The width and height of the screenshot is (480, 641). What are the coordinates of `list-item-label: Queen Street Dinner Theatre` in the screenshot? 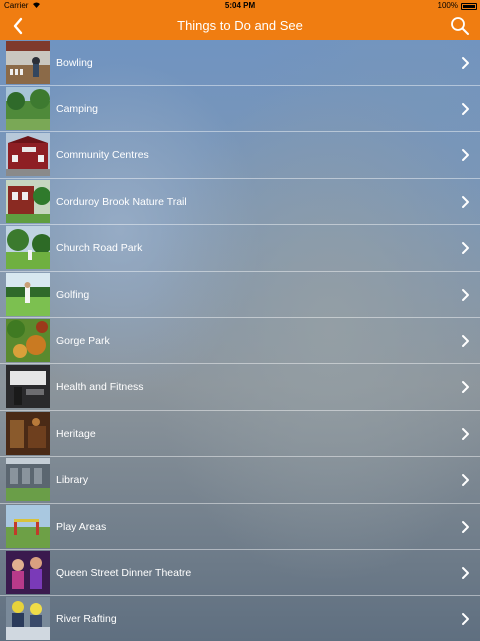 It's located at (124, 572).